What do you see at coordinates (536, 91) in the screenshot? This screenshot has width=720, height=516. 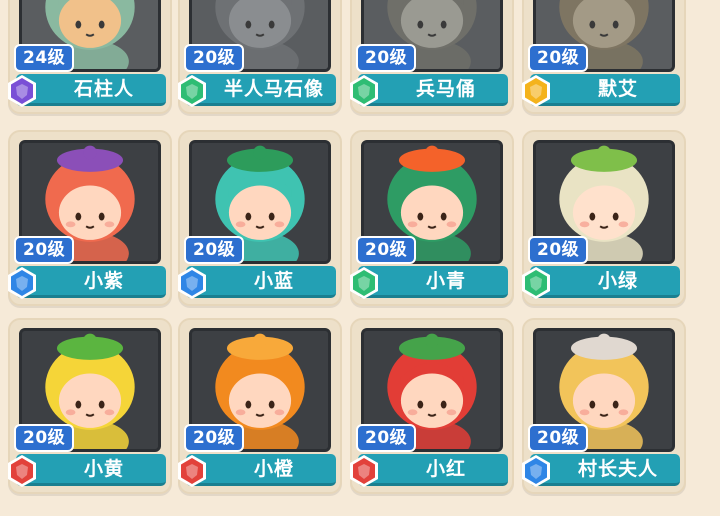 I see `gold-rarity-badge-icon` at bounding box center [536, 91].